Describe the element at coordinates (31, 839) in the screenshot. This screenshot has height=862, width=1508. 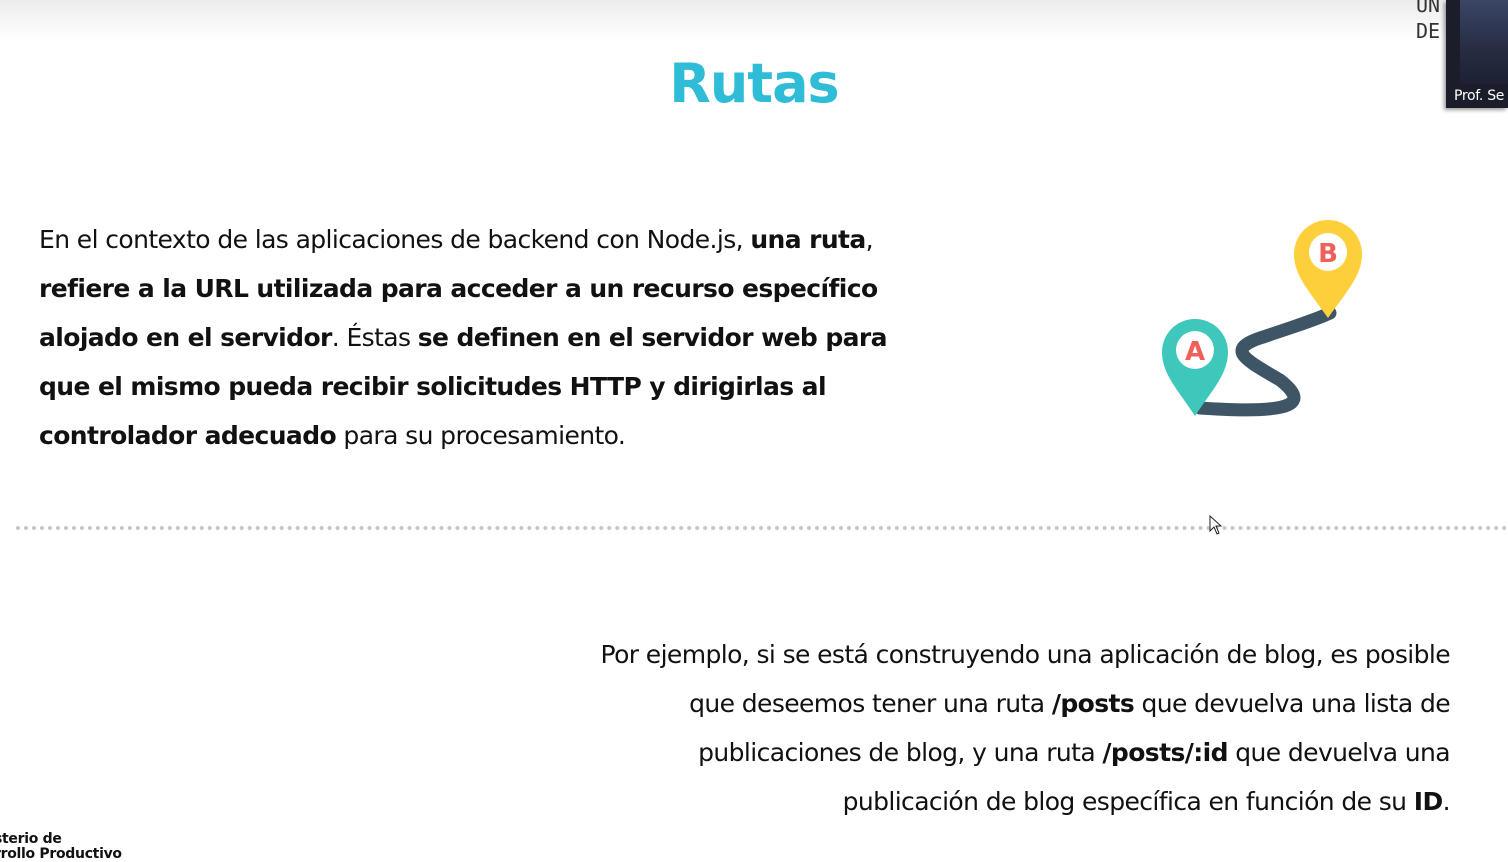
I see `footer-line: sterio de` at that location.